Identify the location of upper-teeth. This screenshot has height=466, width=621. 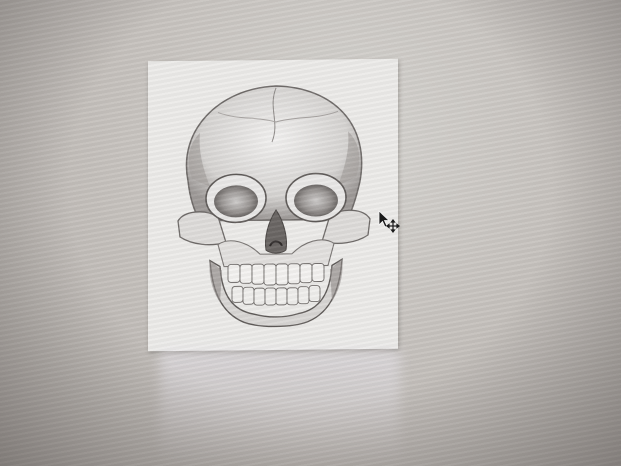
(276, 274).